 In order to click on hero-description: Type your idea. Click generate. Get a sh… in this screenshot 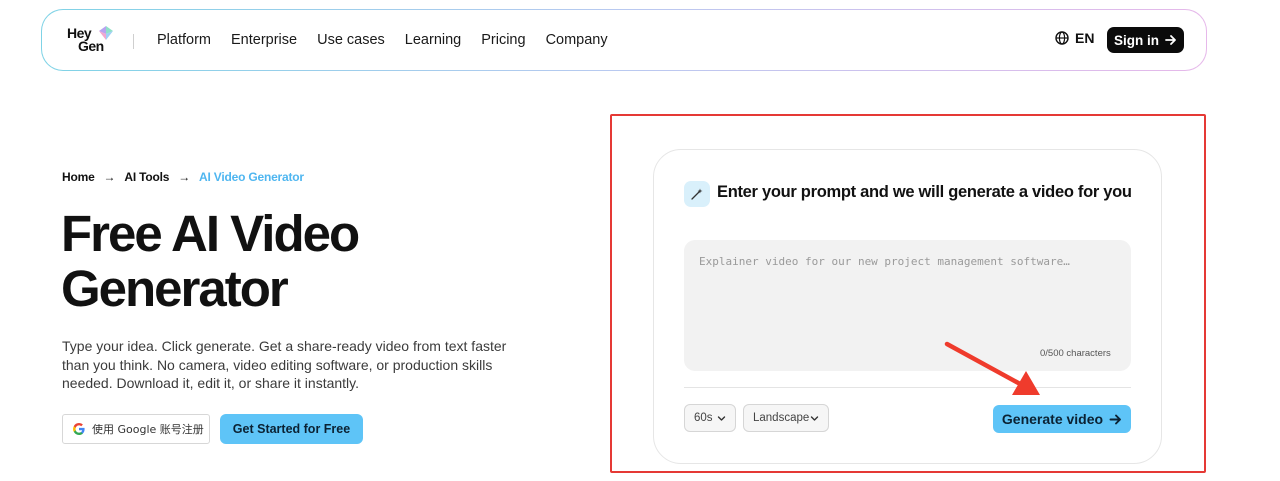, I will do `click(284, 364)`.